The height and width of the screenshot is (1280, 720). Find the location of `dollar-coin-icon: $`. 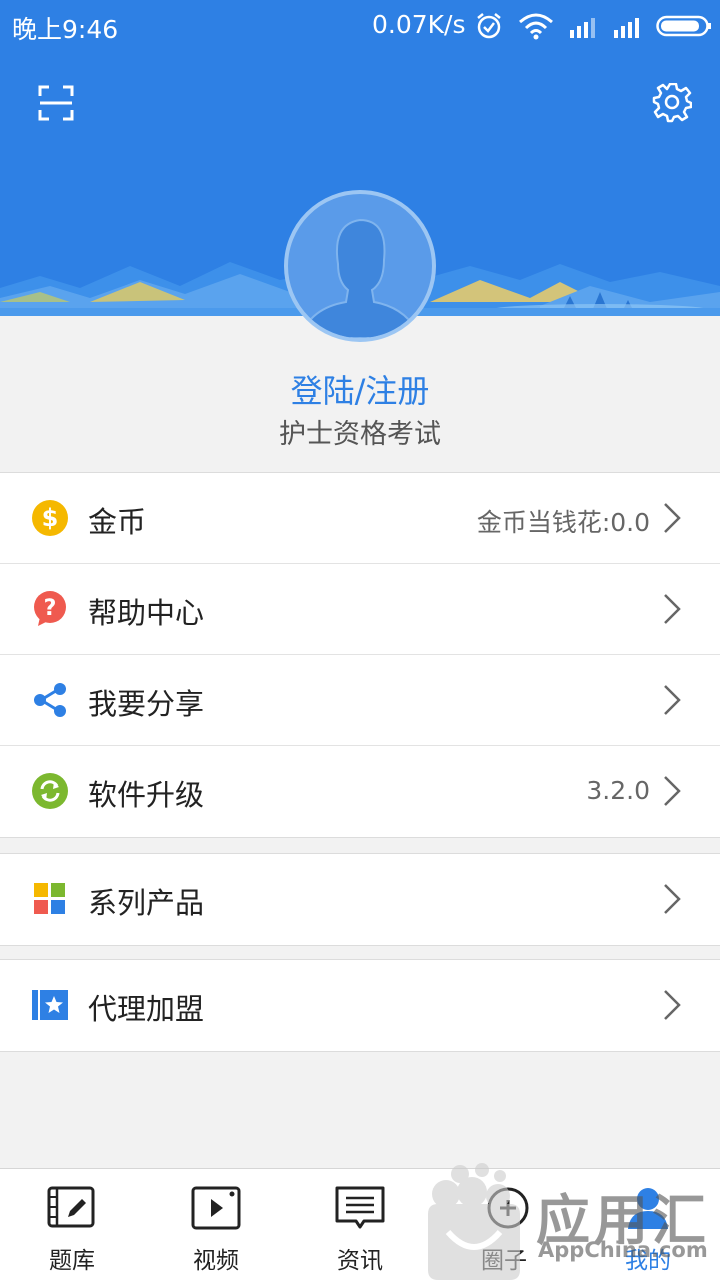

dollar-coin-icon: $ is located at coordinates (50, 518).